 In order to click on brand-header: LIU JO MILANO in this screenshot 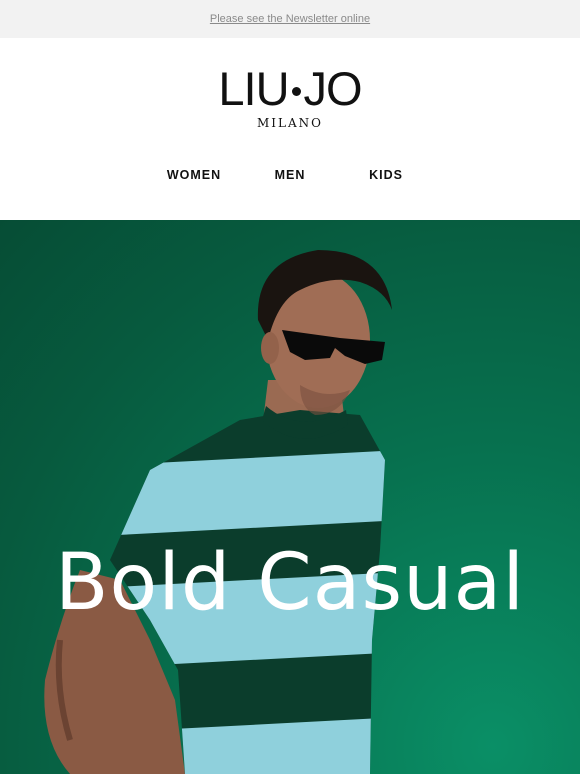, I will do `click(290, 94)`.